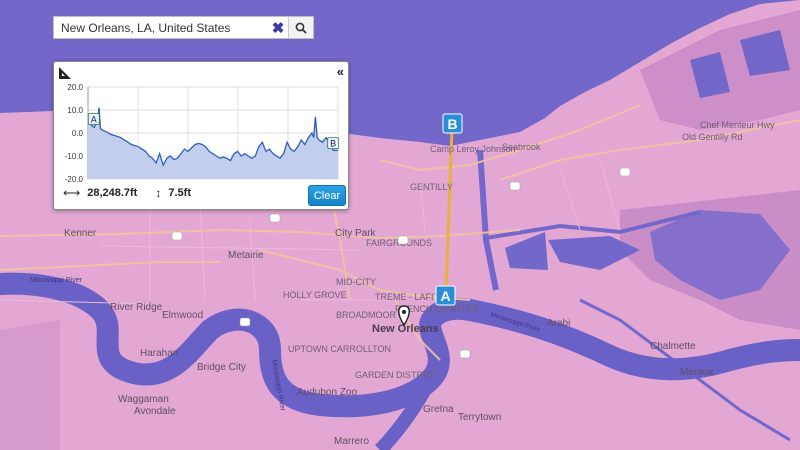 The width and height of the screenshot is (800, 450). What do you see at coordinates (396, 375) in the screenshot?
I see `label-garden-district: GARDEN DISTRICT` at bounding box center [396, 375].